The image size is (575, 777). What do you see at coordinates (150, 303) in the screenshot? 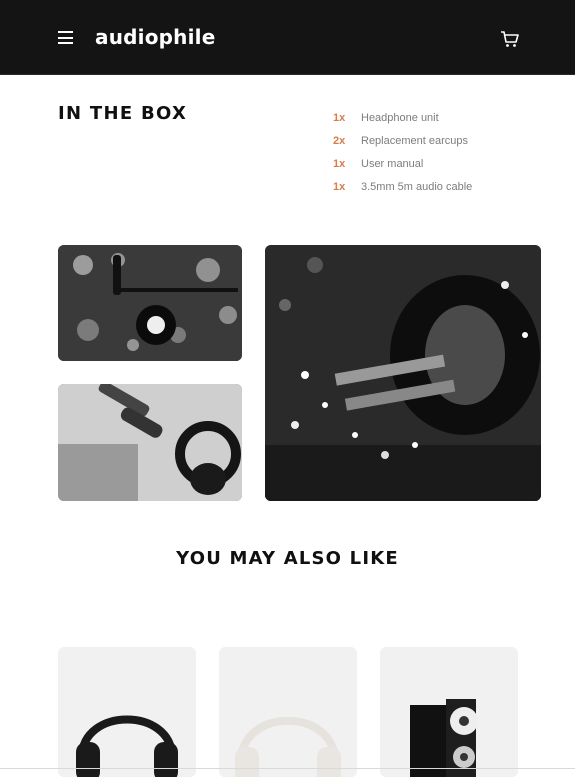
I see `gallery-image-microphone` at bounding box center [150, 303].